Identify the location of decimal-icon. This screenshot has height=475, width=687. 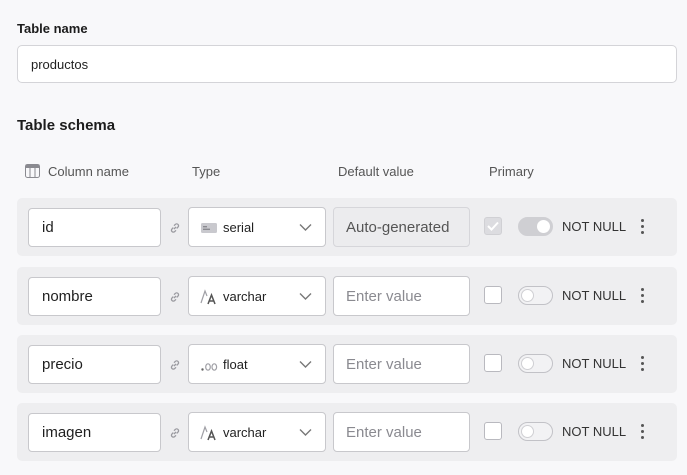
(209, 367).